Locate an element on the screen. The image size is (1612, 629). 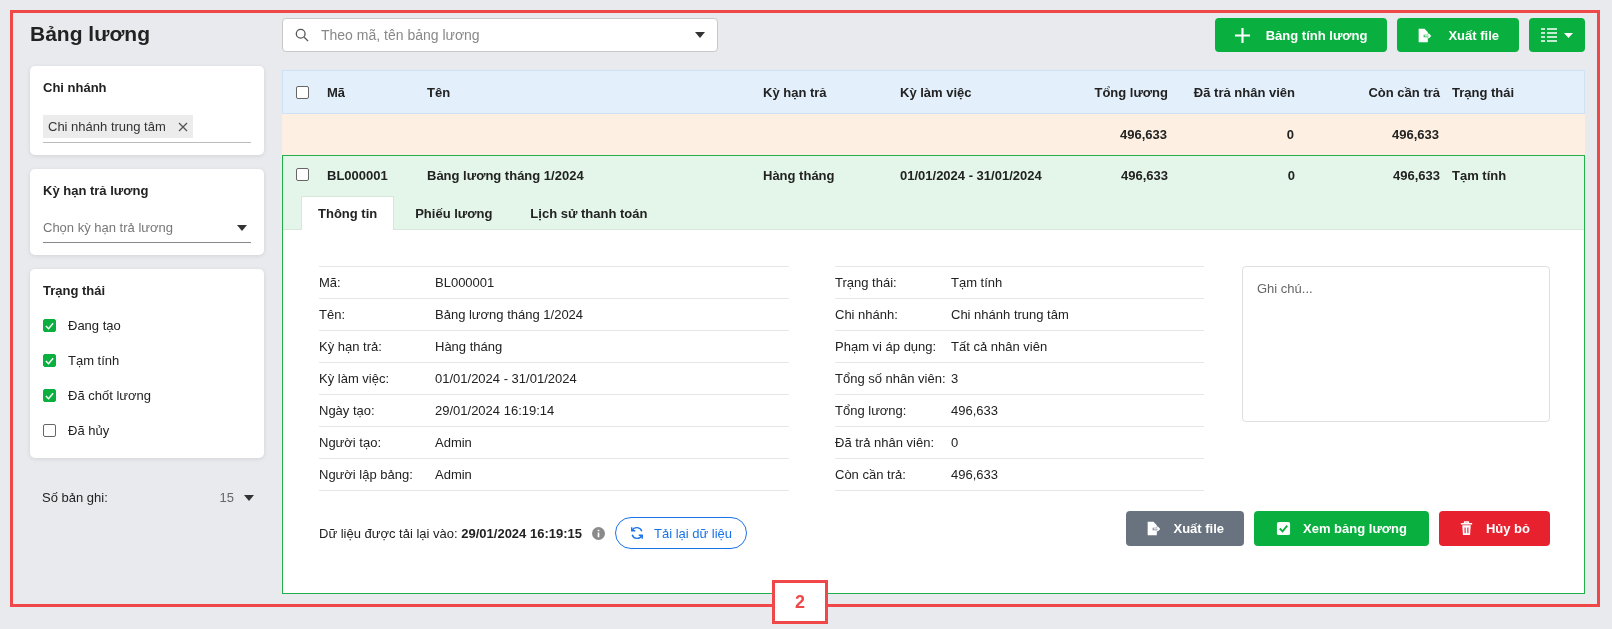
checkbox-icon is located at coordinates (1284, 528).